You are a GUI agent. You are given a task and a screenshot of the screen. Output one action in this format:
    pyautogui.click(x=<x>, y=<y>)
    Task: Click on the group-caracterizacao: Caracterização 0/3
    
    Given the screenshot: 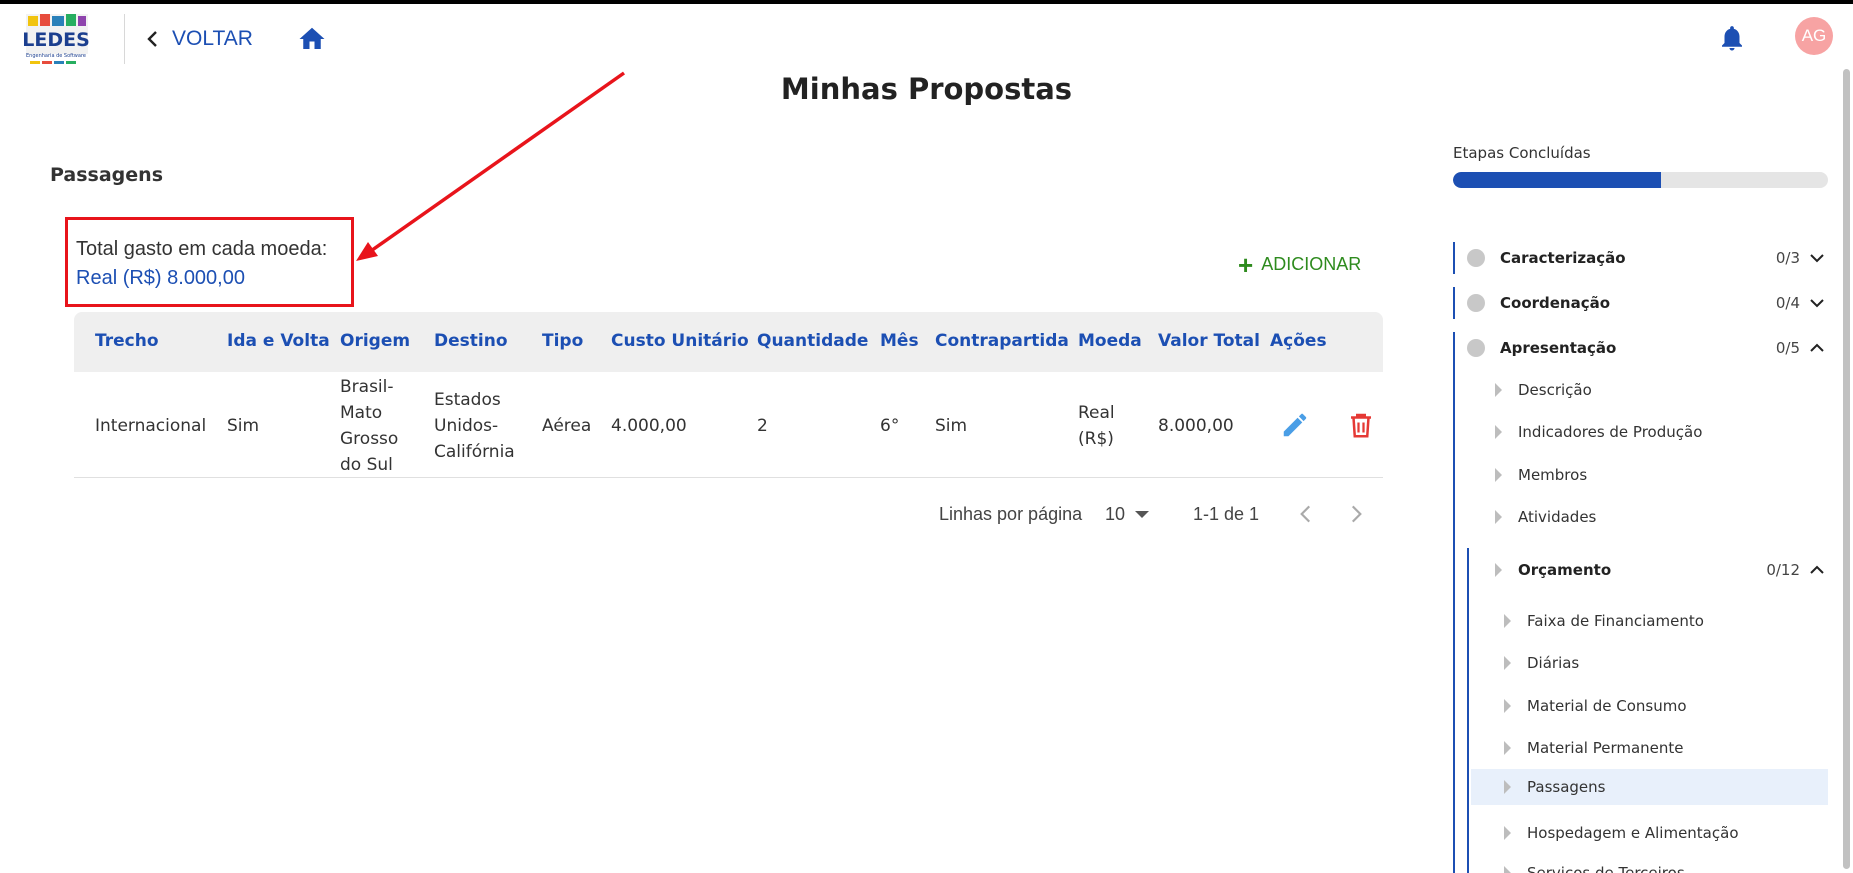 What is the action you would take?
    pyautogui.click(x=1640, y=258)
    